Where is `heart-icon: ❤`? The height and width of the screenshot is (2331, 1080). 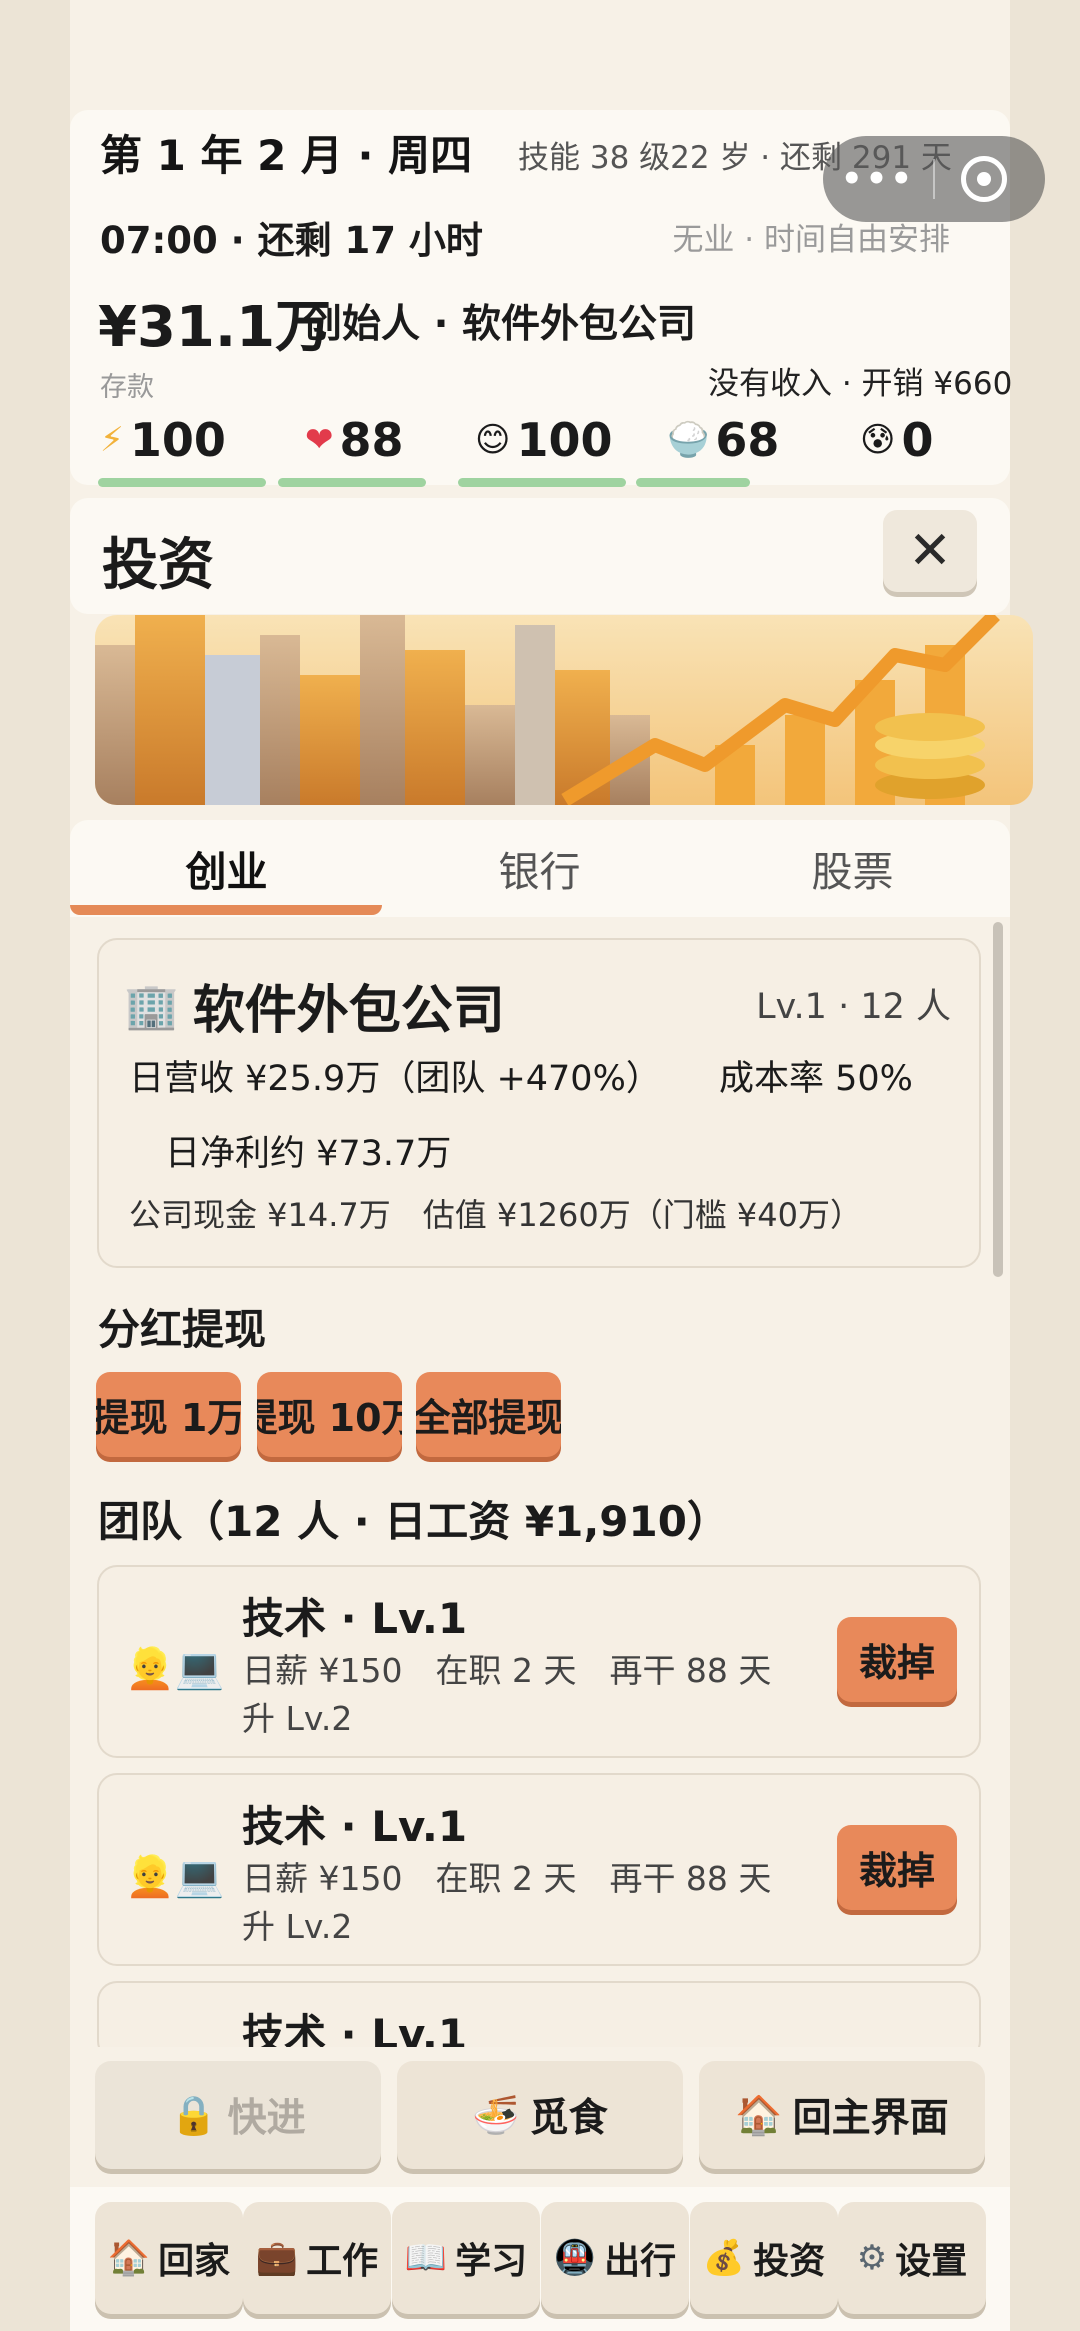 heart-icon: ❤ is located at coordinates (319, 440).